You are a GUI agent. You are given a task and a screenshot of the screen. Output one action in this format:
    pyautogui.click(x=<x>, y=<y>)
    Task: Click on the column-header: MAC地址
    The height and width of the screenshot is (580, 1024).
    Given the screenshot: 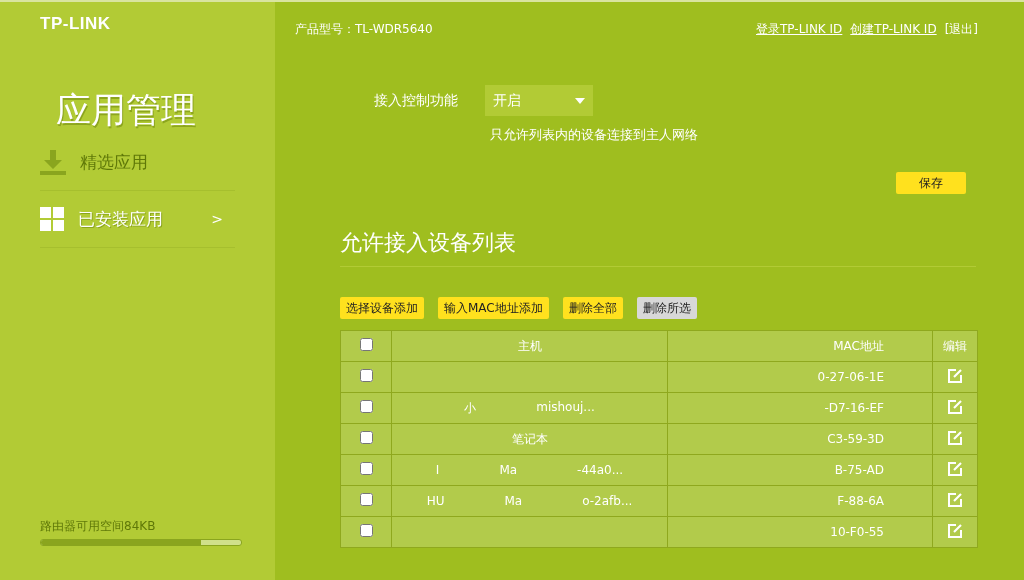 What is the action you would take?
    pyautogui.click(x=800, y=346)
    